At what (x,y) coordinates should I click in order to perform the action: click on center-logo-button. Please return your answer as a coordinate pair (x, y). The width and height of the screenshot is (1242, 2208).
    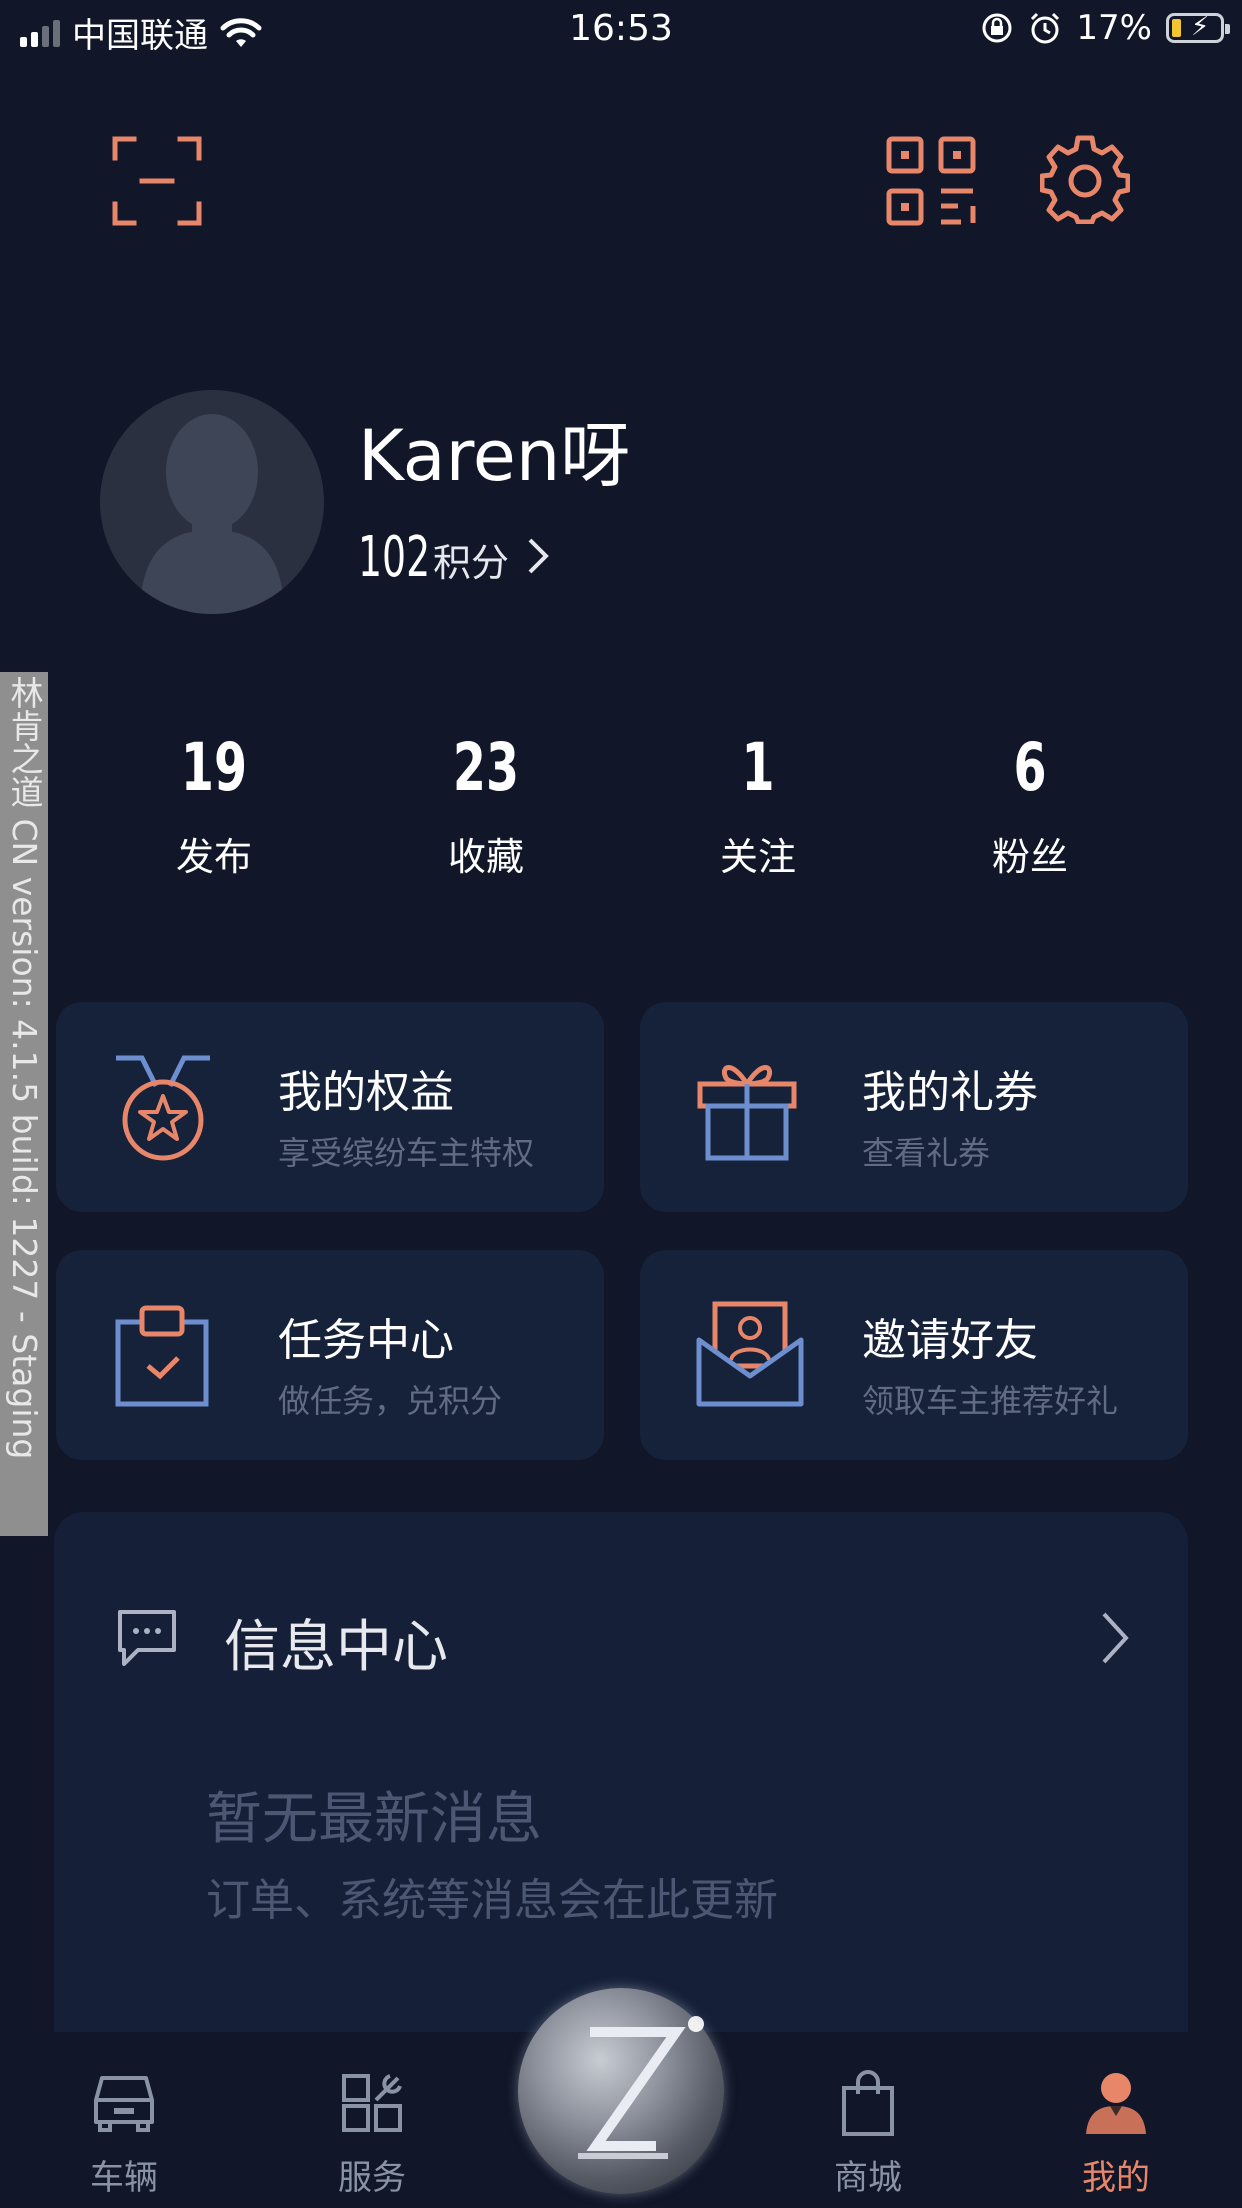
    Looking at the image, I should click on (621, 2091).